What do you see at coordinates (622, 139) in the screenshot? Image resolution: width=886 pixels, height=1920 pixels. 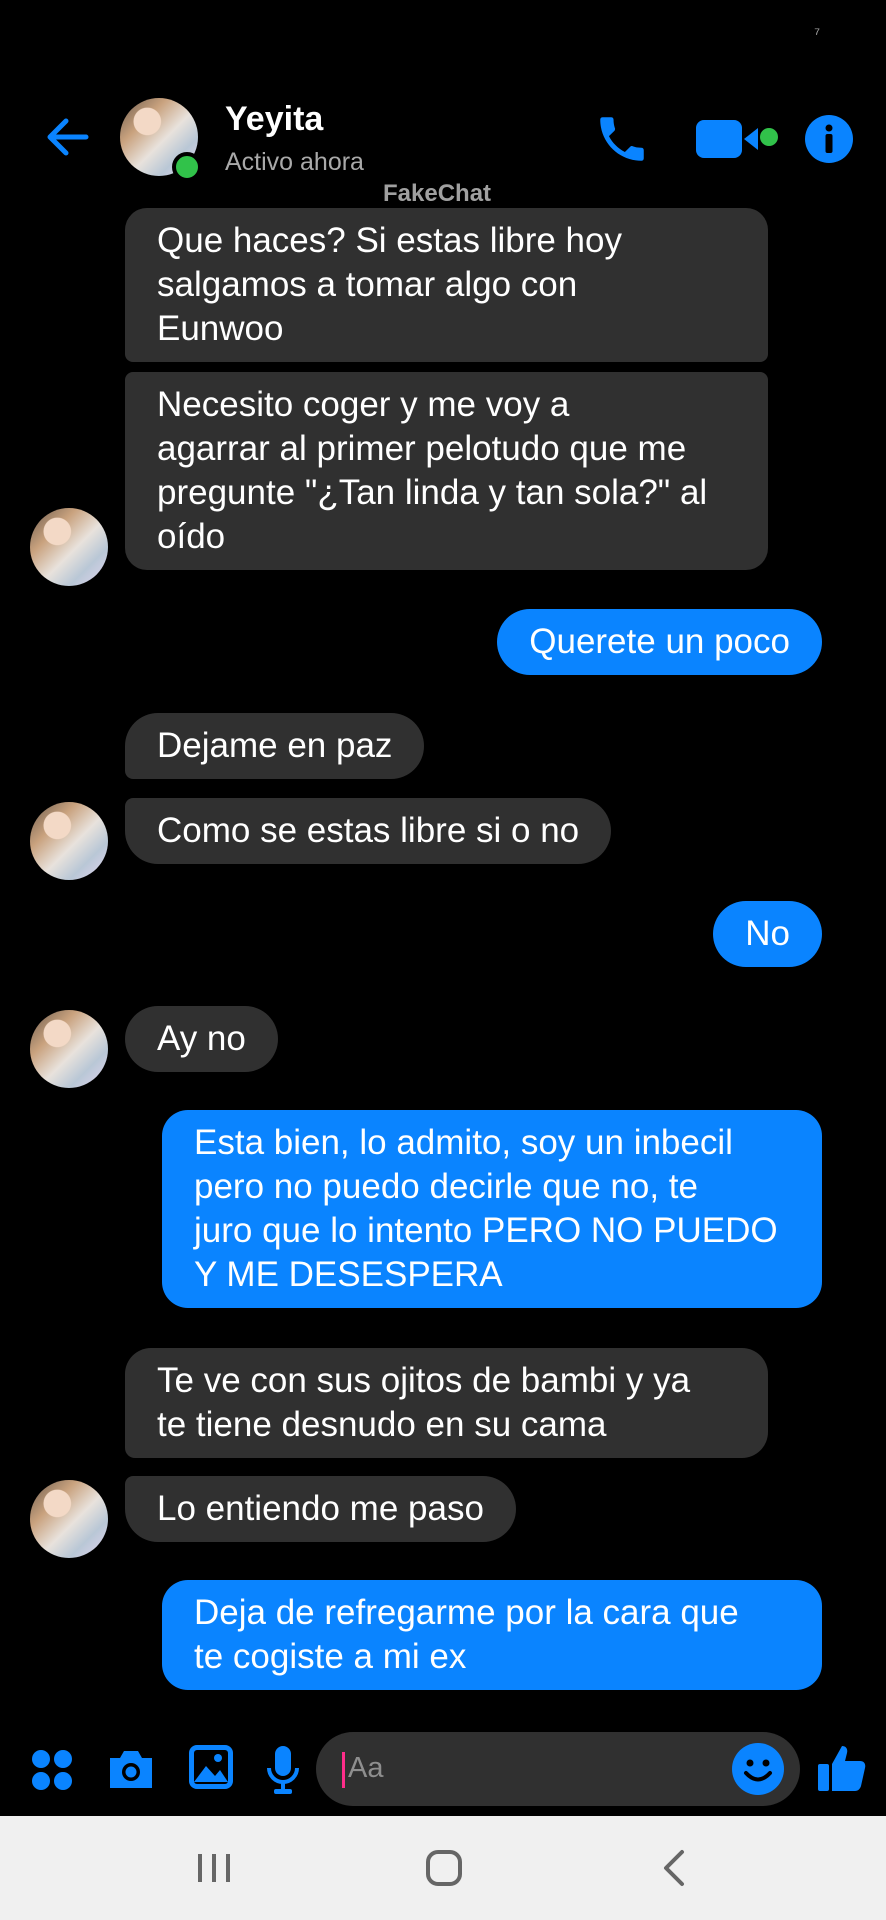 I see `phone-icon` at bounding box center [622, 139].